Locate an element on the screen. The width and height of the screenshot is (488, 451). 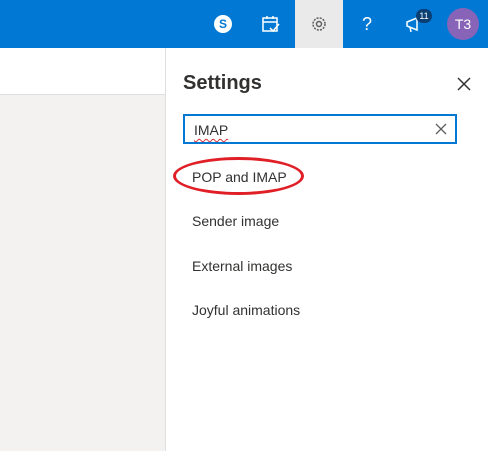
my-day-button is located at coordinates (271, 24).